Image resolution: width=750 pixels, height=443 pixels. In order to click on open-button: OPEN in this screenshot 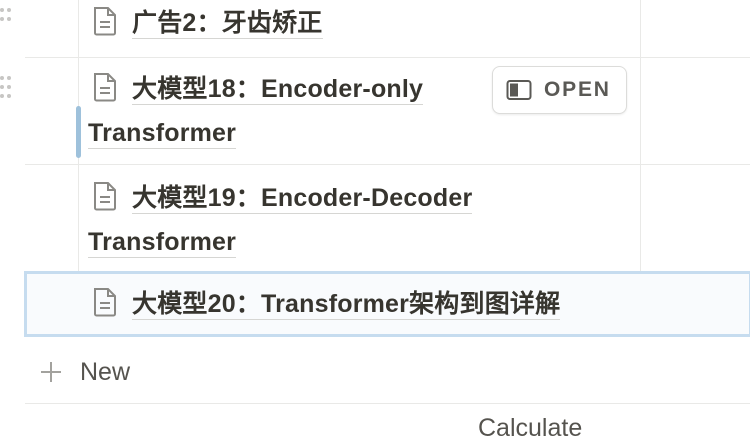, I will do `click(559, 90)`.